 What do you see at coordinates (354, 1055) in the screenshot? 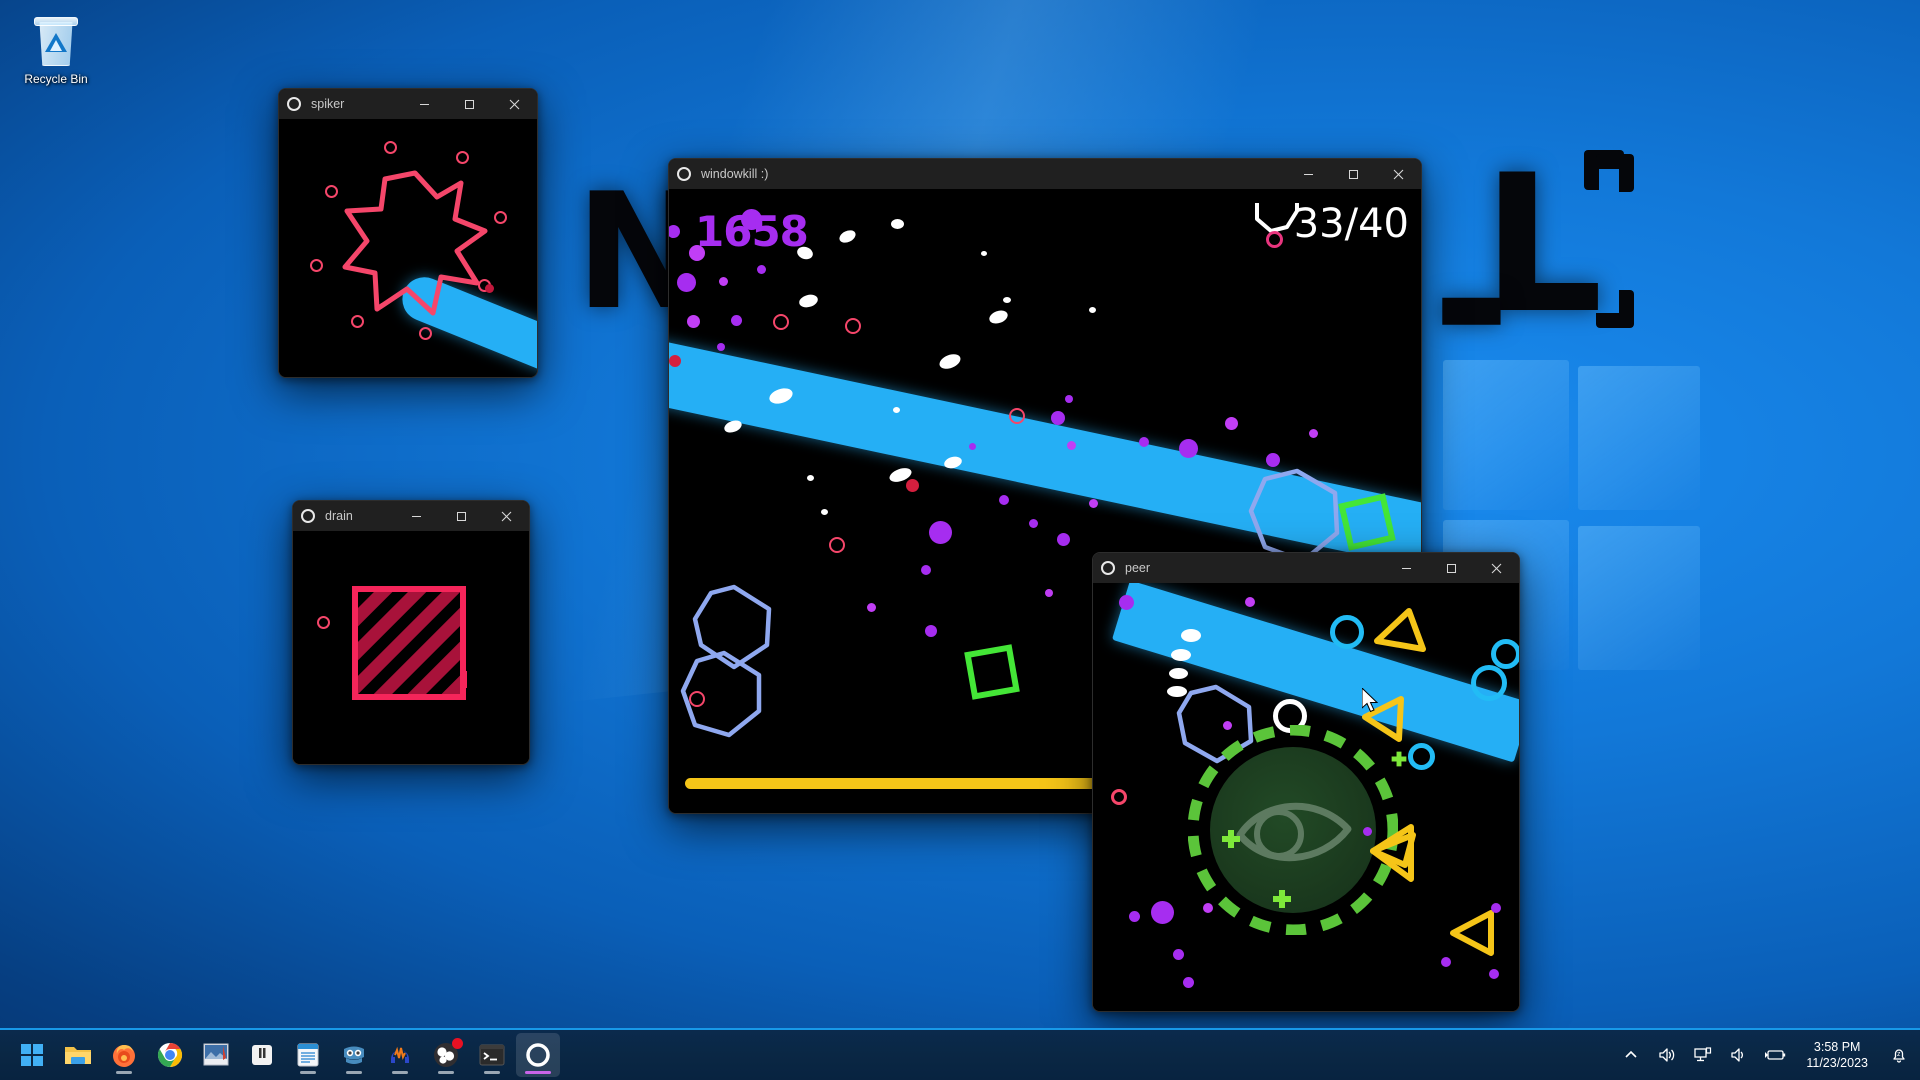
I see `taskbar-item-godot-engine` at bounding box center [354, 1055].